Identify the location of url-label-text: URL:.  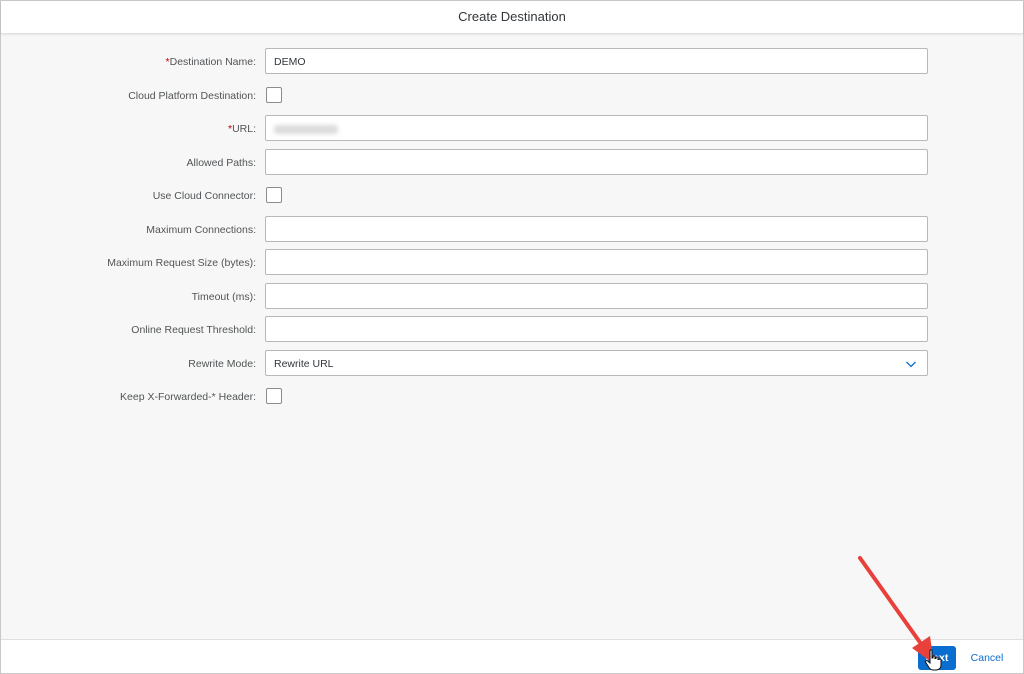
(244, 129).